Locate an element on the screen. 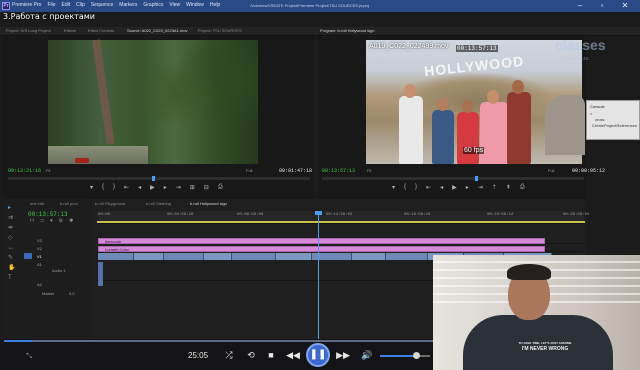  program-fit-select: Fit is located at coordinates (369, 170).